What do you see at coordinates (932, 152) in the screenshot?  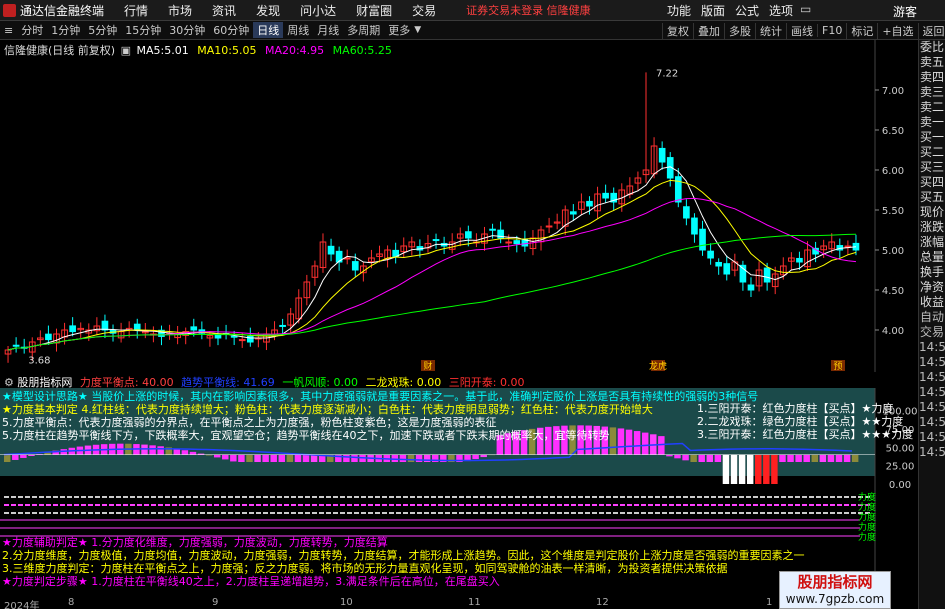 I see `right-panel-item: 买二` at bounding box center [932, 152].